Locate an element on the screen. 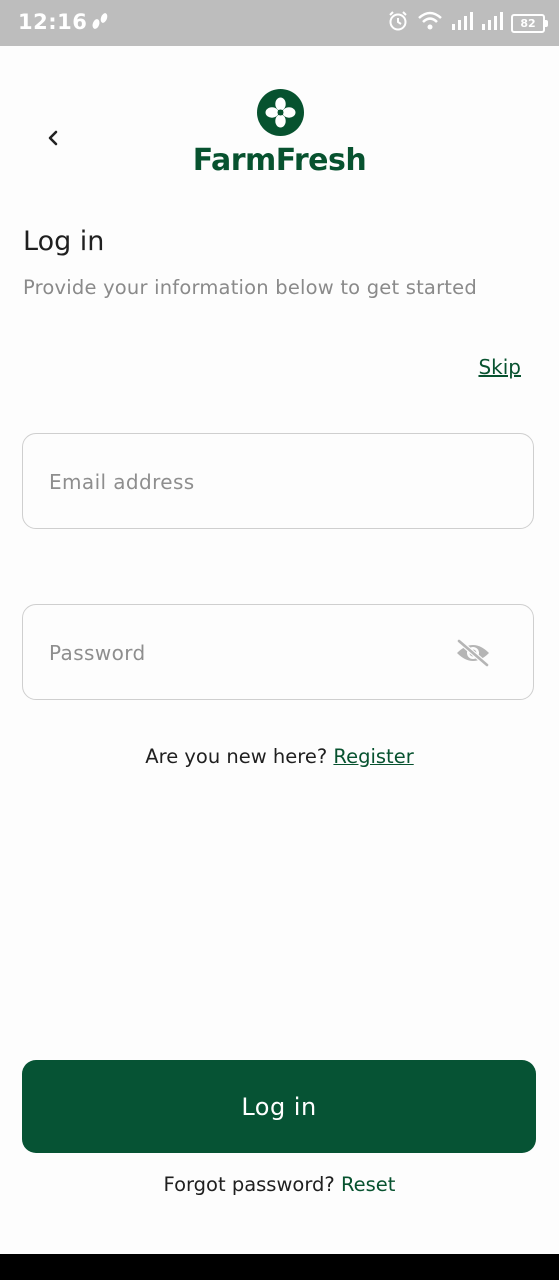 The height and width of the screenshot is (1280, 559). wifi-icon is located at coordinates (430, 23).